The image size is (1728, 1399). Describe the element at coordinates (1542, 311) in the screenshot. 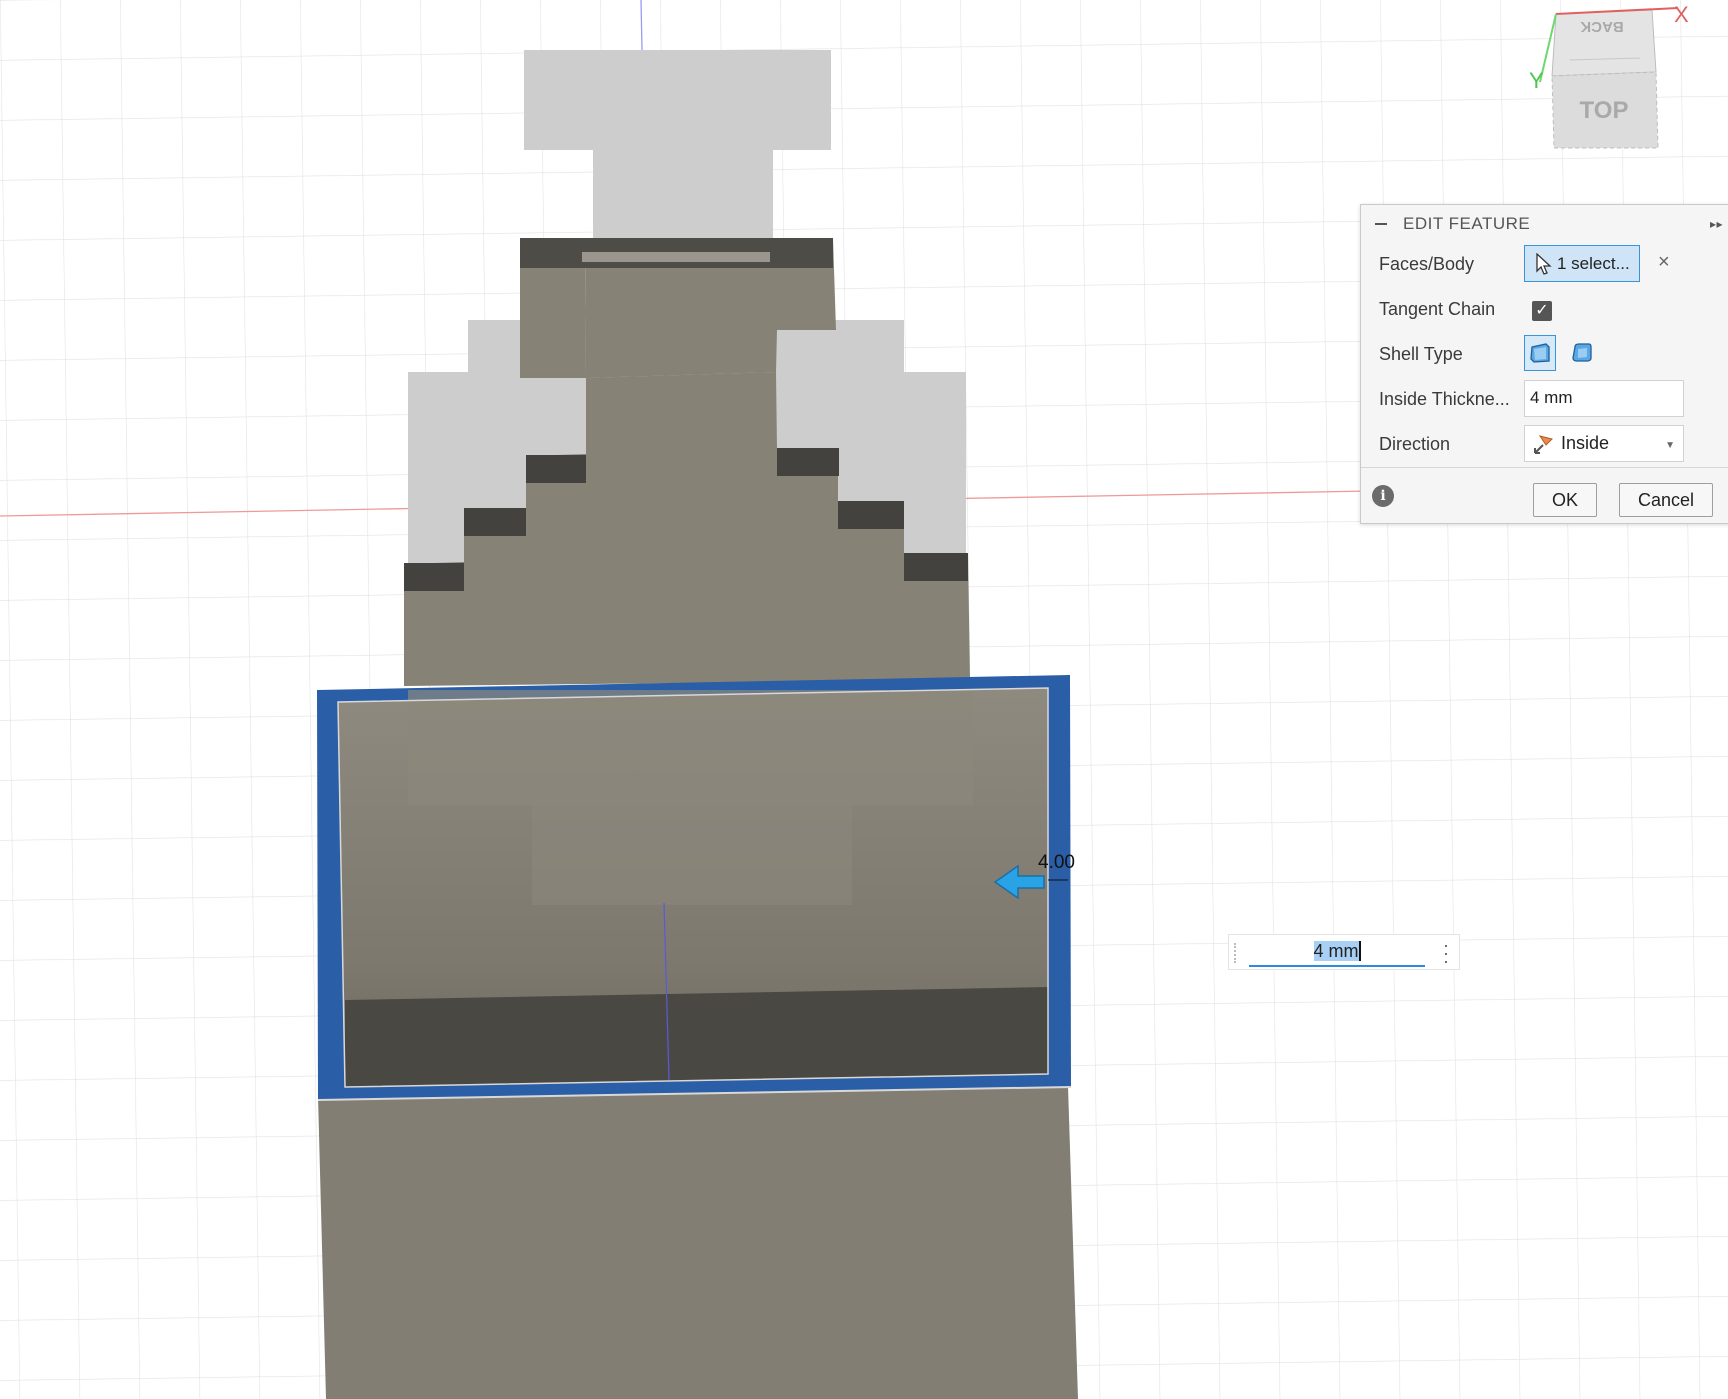

I see `tangent-chain-checkbox: ✓` at that location.